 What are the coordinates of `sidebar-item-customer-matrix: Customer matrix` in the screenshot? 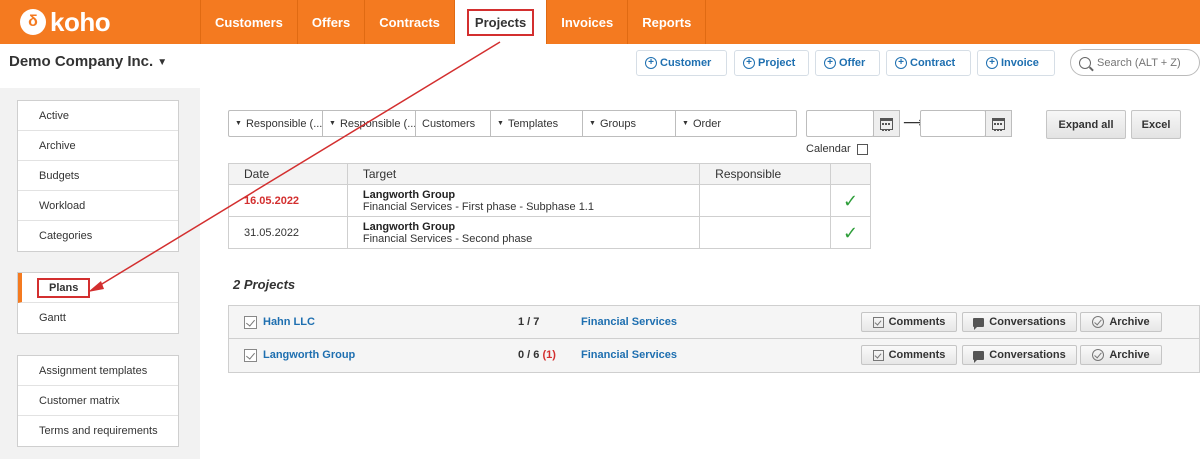 It's located at (98, 401).